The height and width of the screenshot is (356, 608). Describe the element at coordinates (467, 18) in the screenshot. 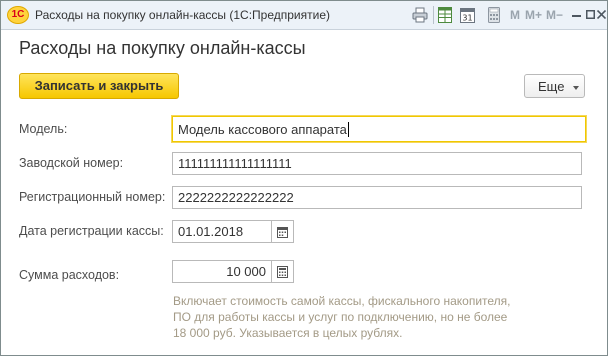

I see `svg-text: 31` at that location.